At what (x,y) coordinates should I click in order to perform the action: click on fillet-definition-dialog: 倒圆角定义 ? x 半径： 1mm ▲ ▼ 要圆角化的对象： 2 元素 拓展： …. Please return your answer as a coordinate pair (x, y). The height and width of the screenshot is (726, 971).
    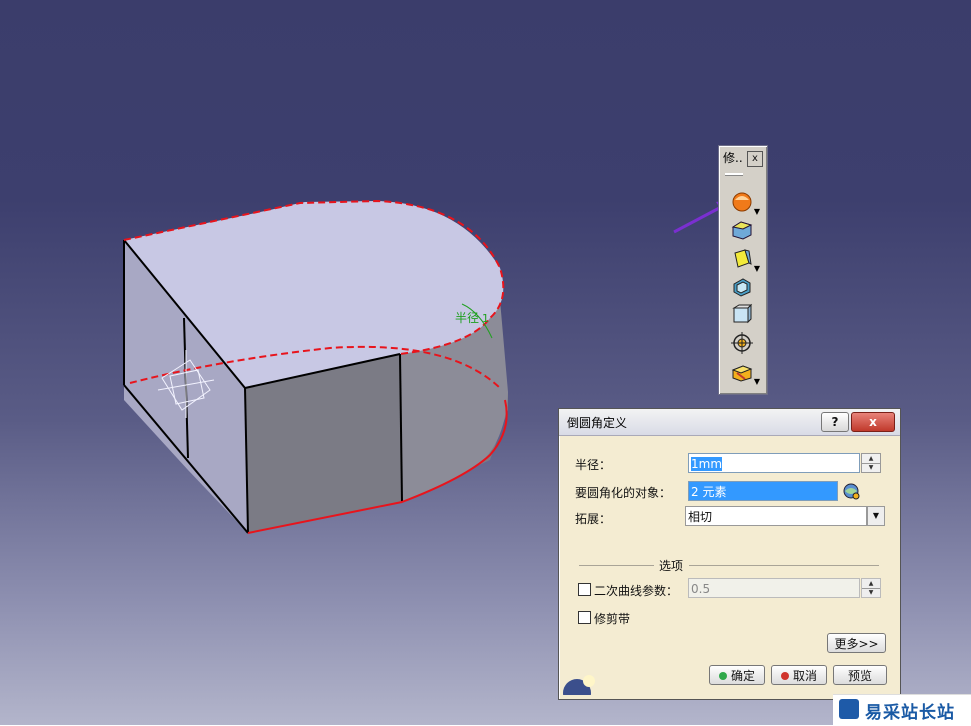
    Looking at the image, I should click on (729, 554).